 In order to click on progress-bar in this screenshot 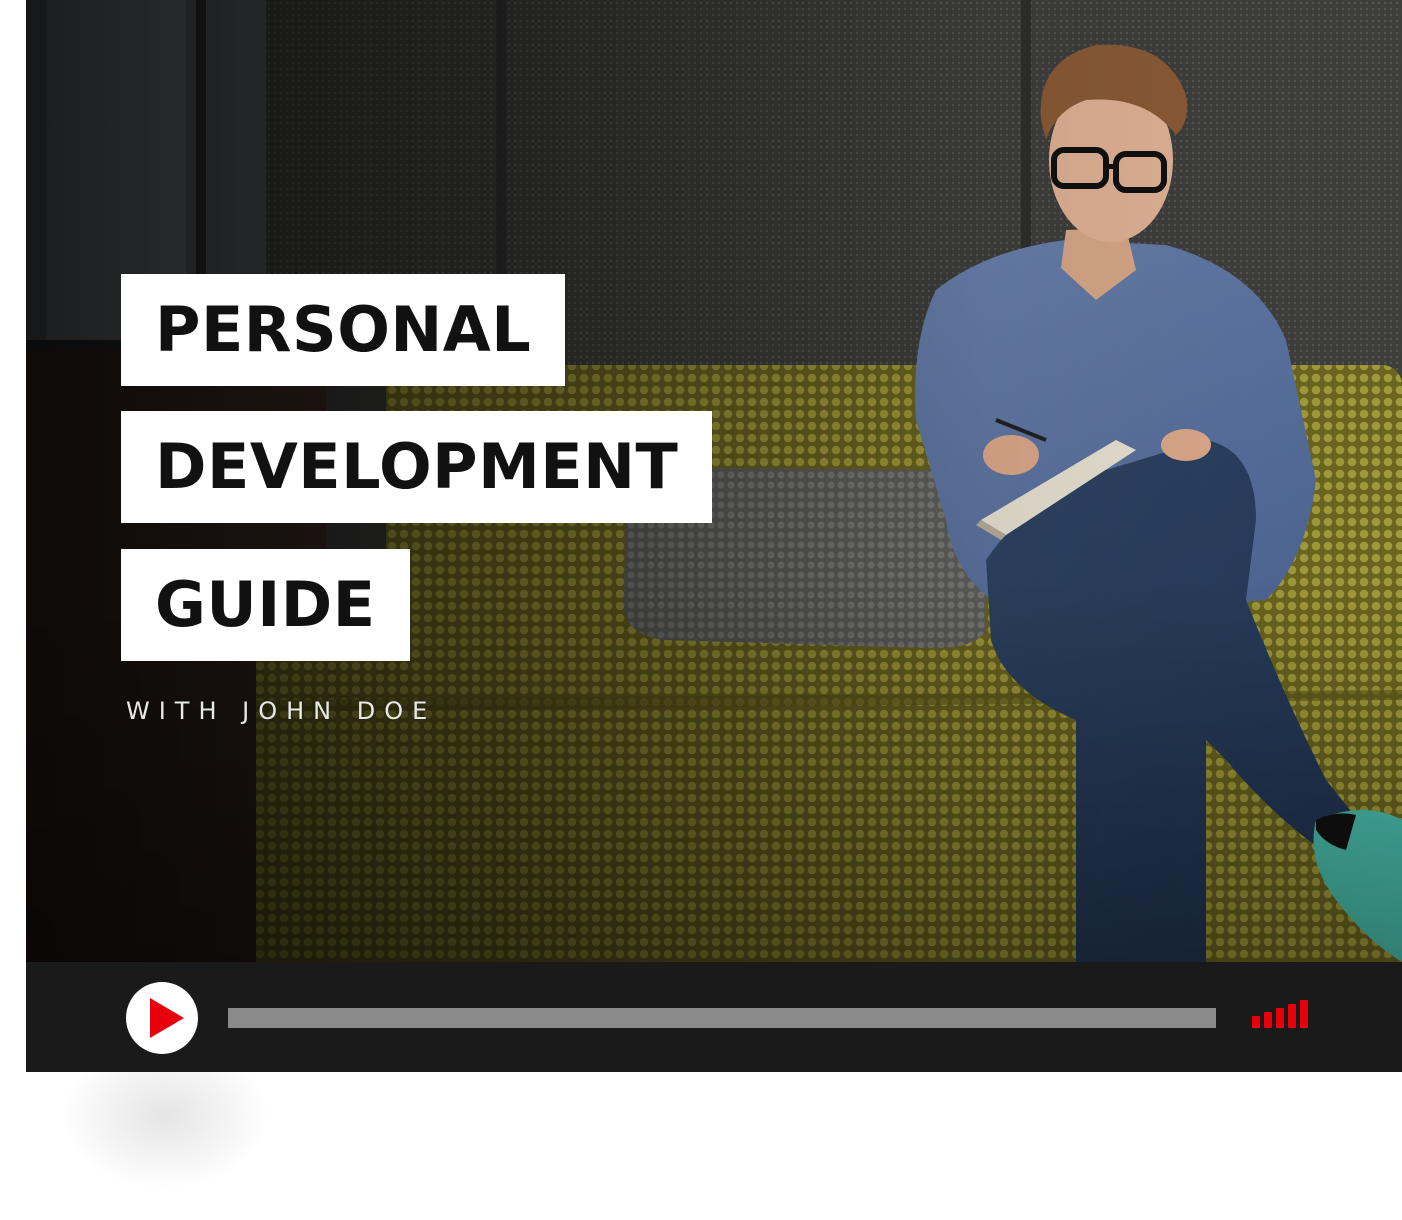, I will do `click(722, 1018)`.